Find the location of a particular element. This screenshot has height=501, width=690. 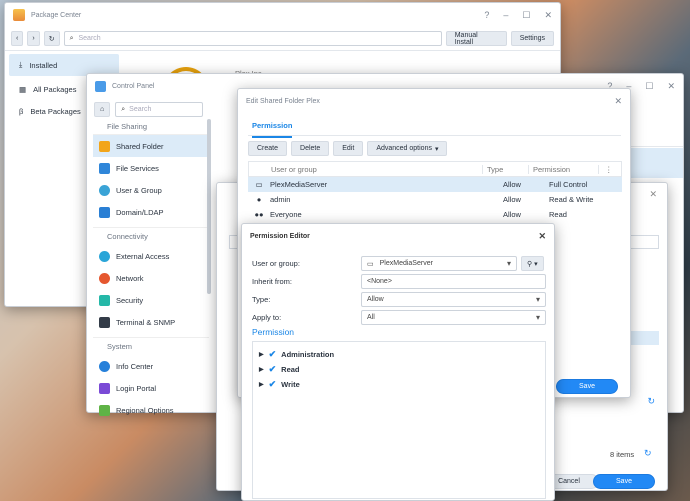

package-center-app-icon is located at coordinates (19, 15).